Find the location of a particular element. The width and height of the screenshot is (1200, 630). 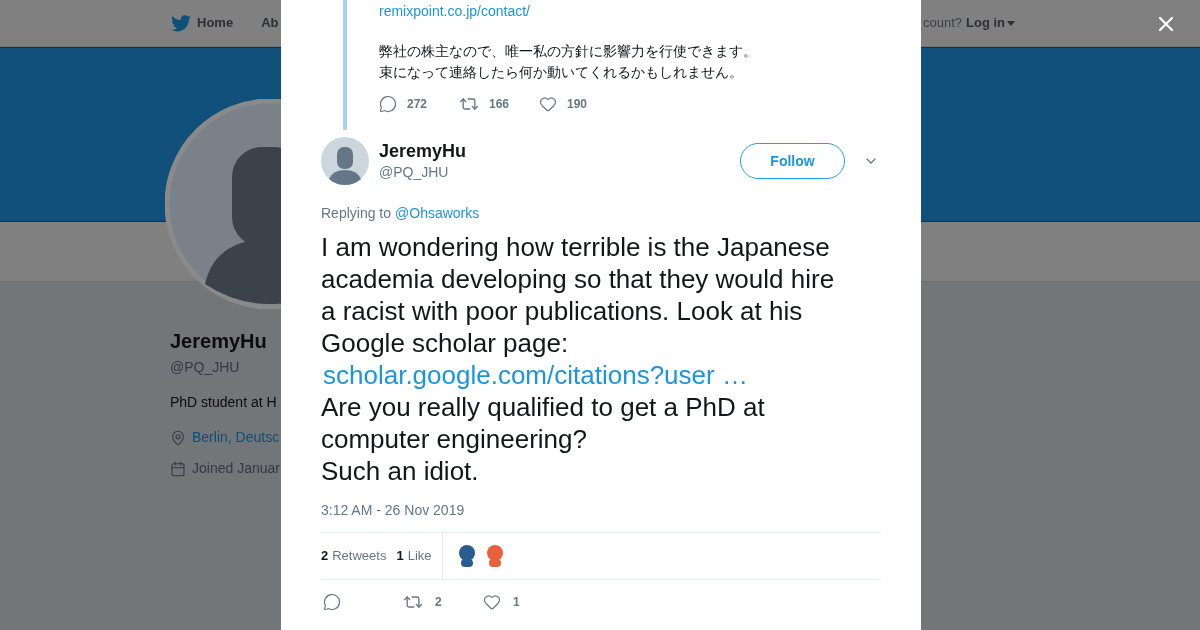

tweet-text: Such an idiot. is located at coordinates (400, 471).